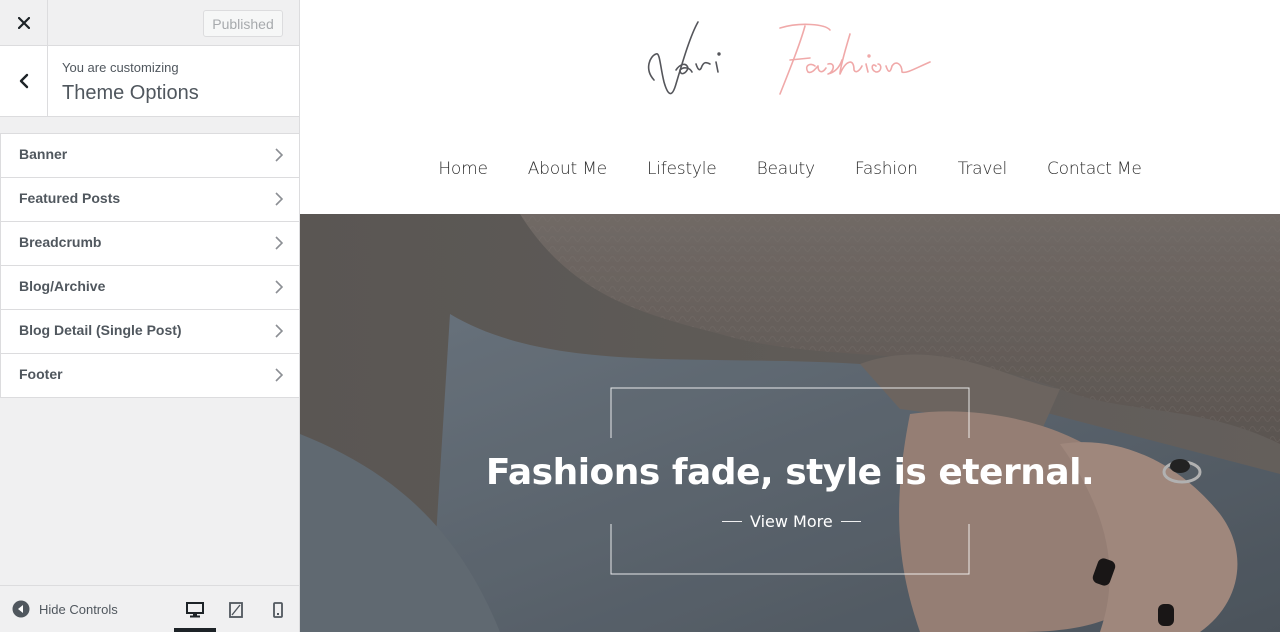 Image resolution: width=1280 pixels, height=632 pixels. I want to click on customizer-header: Published, so click(149, 23).